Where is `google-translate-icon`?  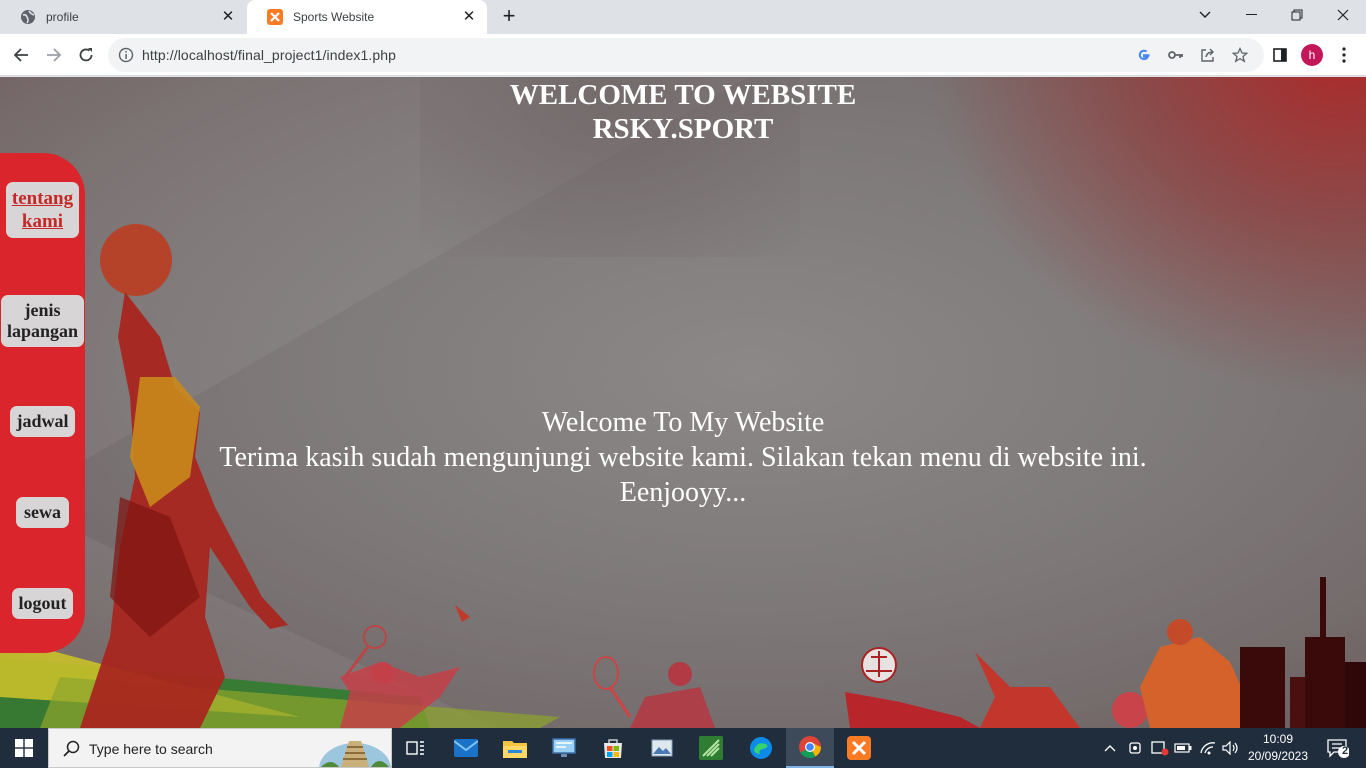 google-translate-icon is located at coordinates (1144, 55).